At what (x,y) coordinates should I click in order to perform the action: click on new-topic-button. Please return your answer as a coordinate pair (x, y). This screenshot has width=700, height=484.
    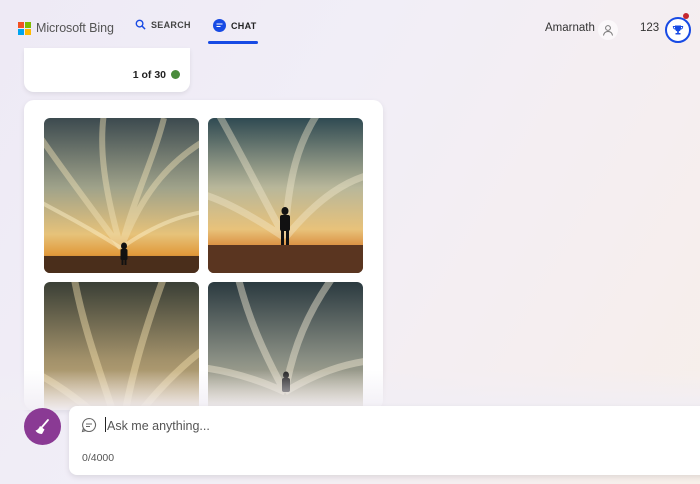
    Looking at the image, I should click on (42, 426).